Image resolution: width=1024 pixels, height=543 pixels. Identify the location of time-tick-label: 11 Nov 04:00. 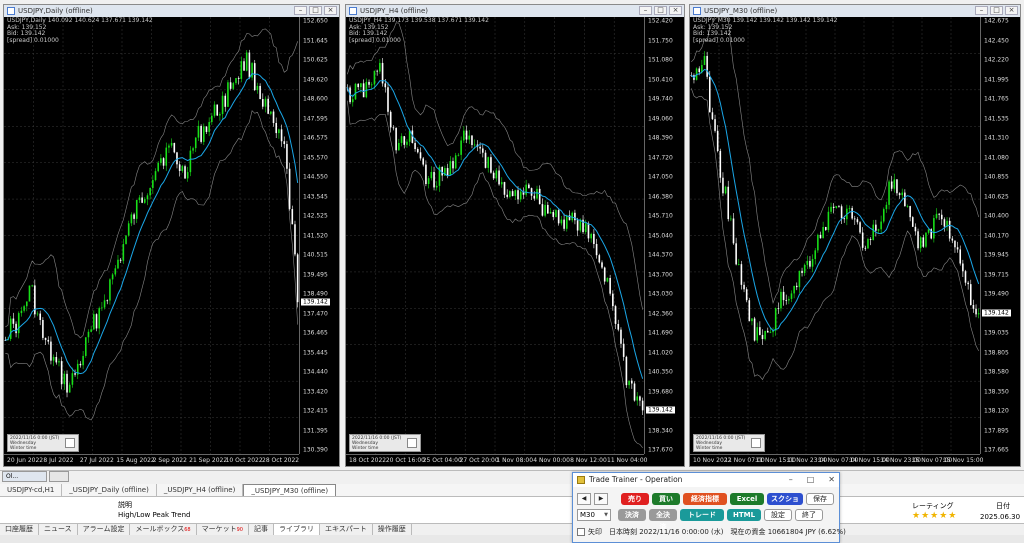
(627, 460).